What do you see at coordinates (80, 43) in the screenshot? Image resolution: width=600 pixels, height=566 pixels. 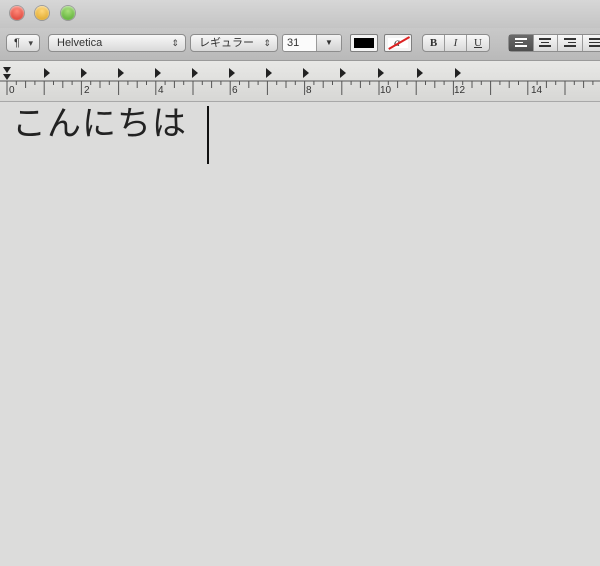 I see `font-family-label: Helvetica` at bounding box center [80, 43].